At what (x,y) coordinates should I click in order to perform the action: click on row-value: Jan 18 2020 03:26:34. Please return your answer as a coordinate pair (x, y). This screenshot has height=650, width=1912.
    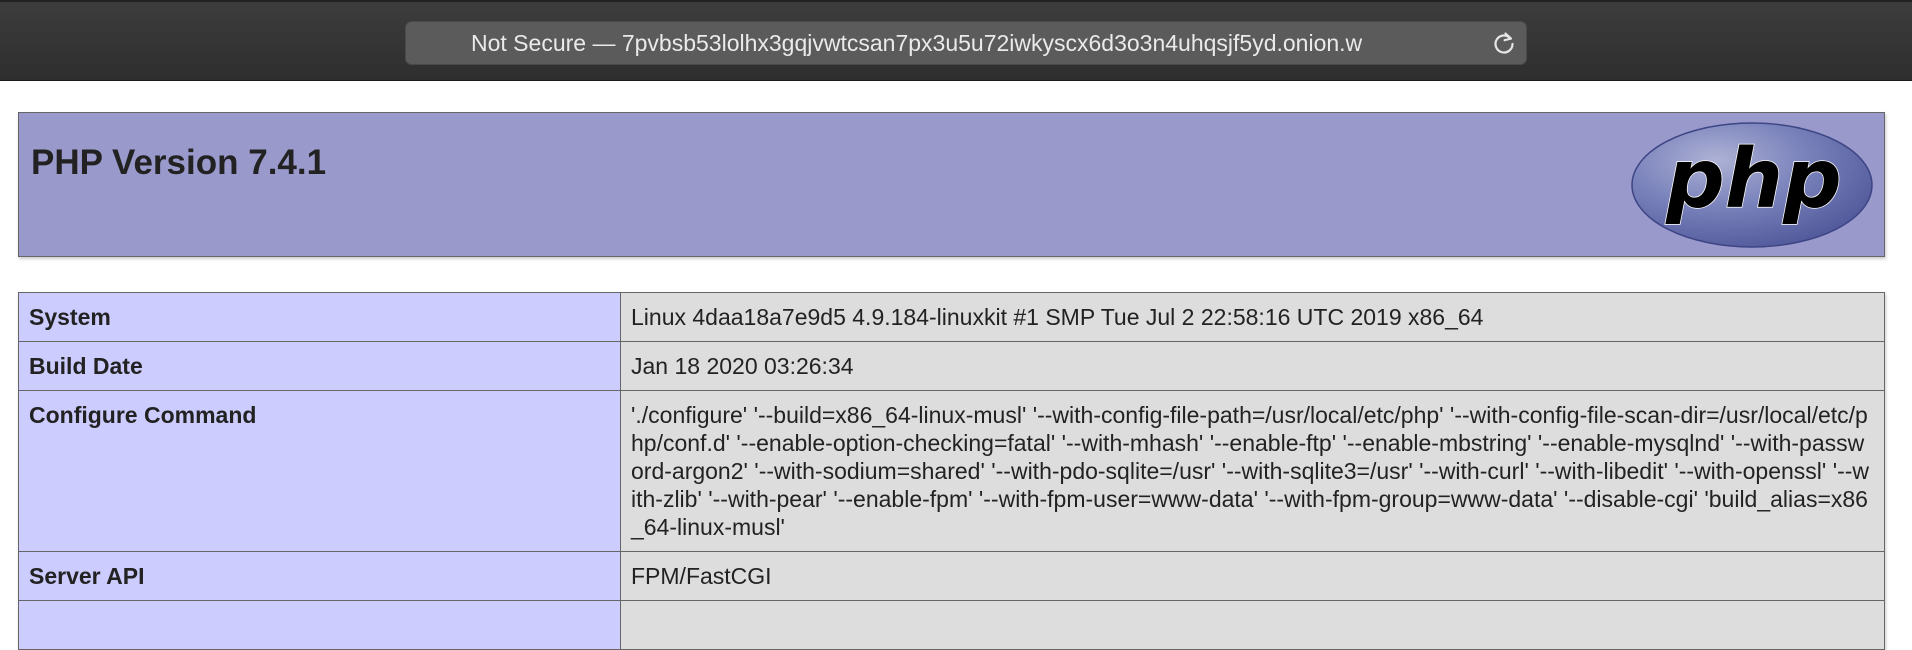
    Looking at the image, I should click on (1252, 366).